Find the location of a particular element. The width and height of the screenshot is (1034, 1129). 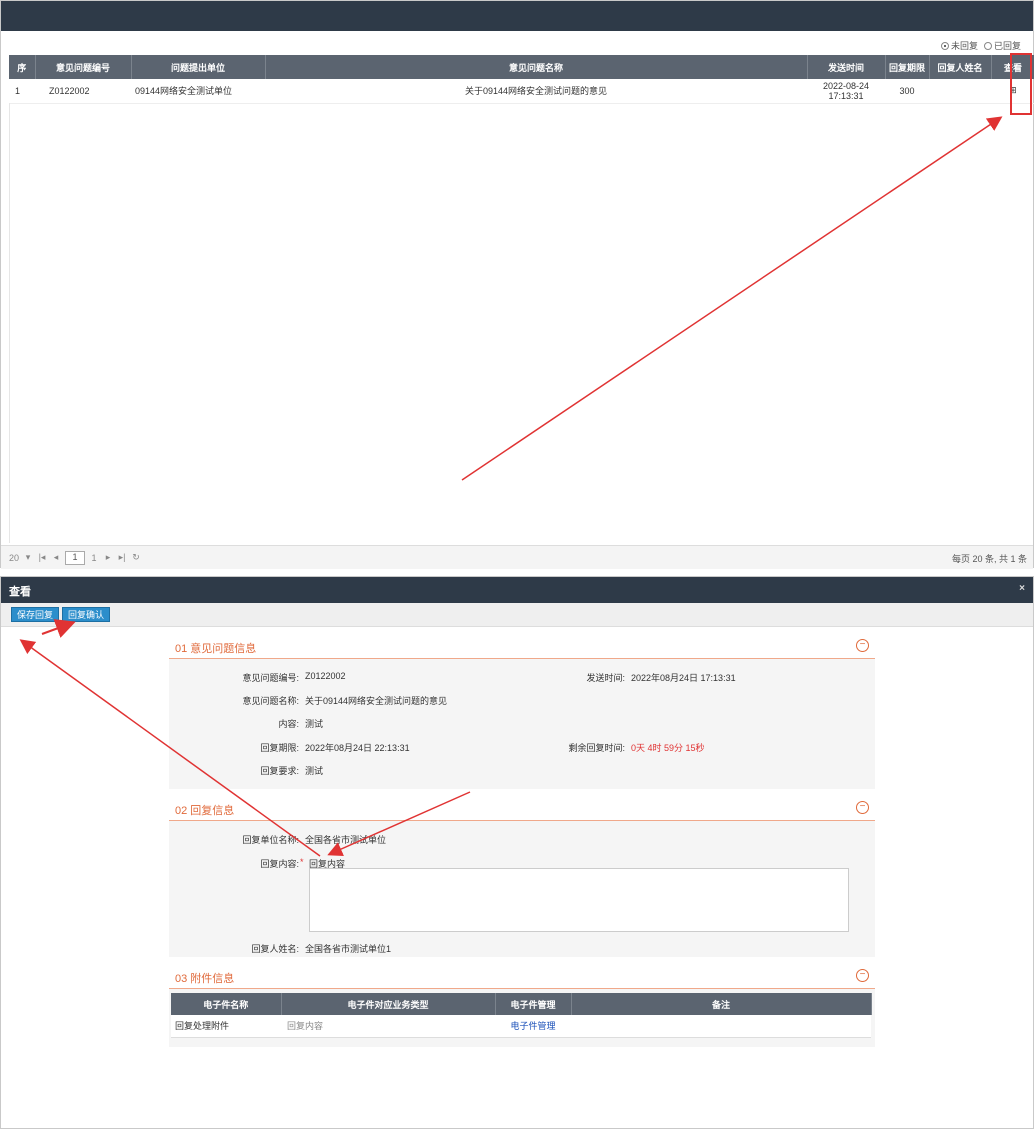

next-page-icon: ▸ is located at coordinates (108, 557).